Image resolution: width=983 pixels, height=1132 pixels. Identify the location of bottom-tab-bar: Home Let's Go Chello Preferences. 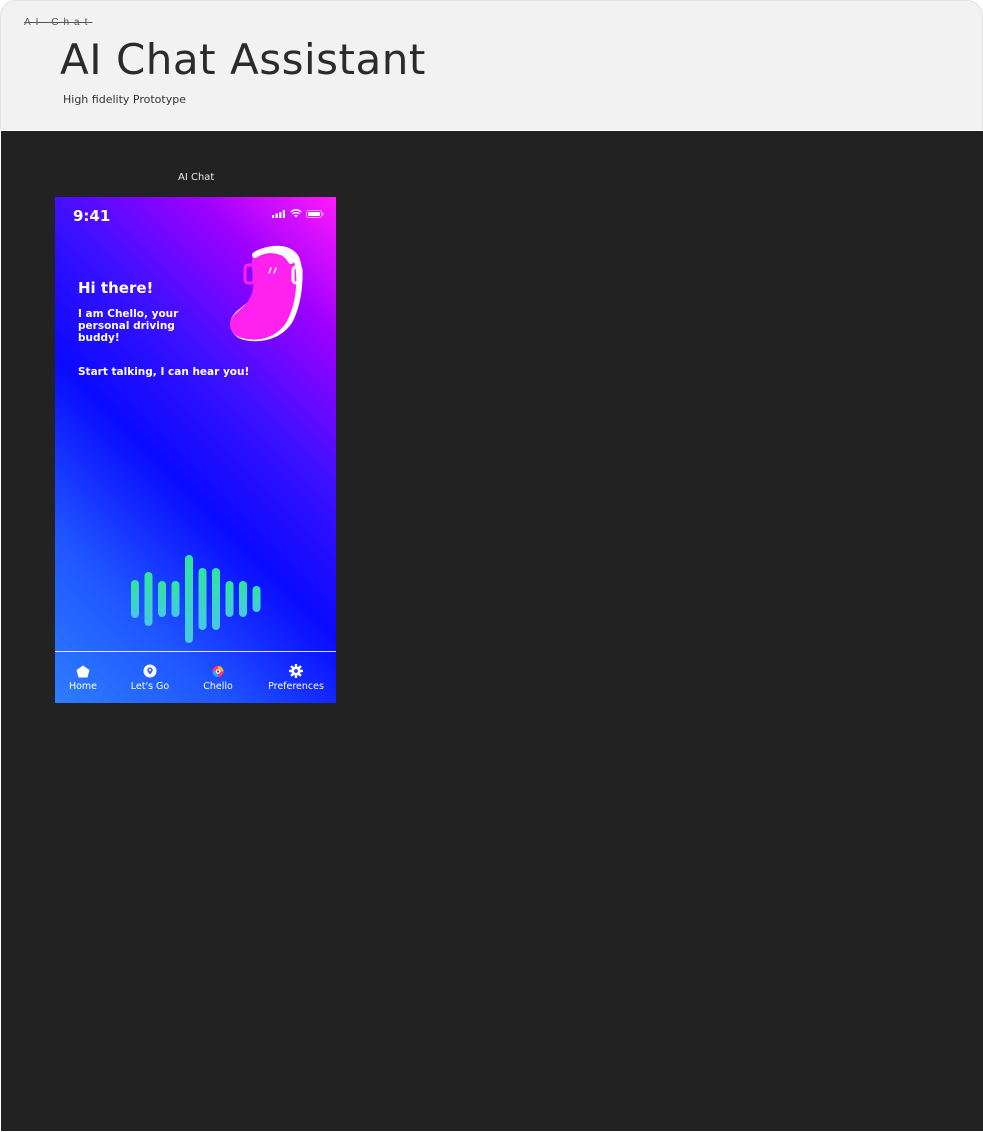
(195, 677).